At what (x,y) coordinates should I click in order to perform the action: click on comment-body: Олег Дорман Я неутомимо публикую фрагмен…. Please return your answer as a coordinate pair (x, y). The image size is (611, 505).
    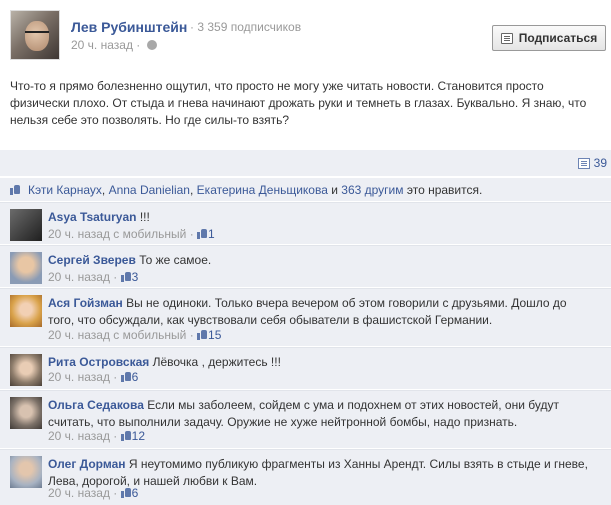
    Looking at the image, I should click on (322, 473).